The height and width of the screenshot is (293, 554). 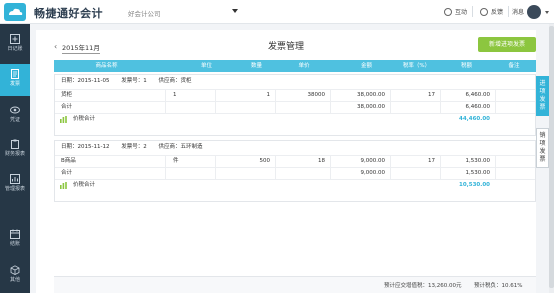 What do you see at coordinates (68, 161) in the screenshot?
I see `item-name: B商品` at bounding box center [68, 161].